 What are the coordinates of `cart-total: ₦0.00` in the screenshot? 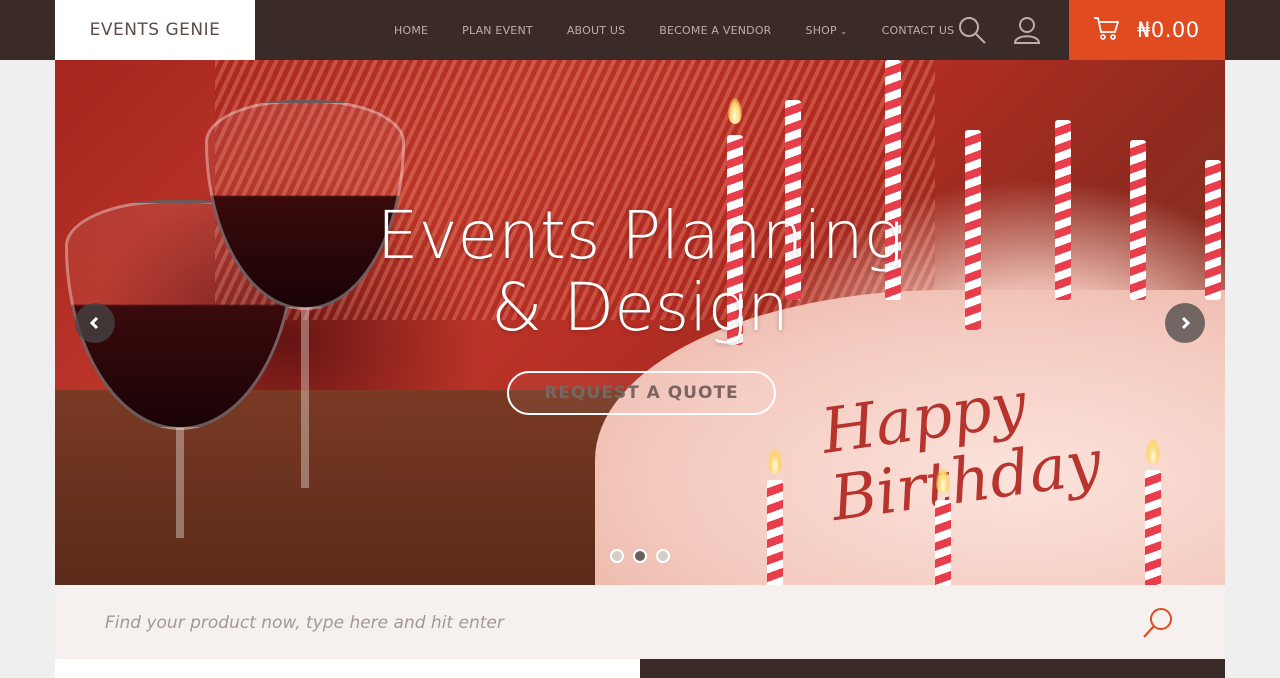 It's located at (1168, 30).